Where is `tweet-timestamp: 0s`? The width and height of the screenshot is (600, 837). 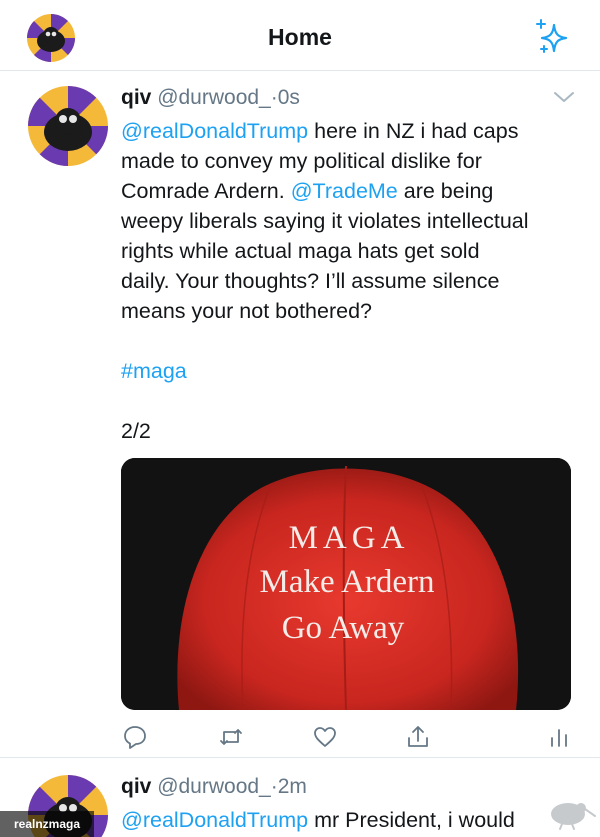
tweet-timestamp: 0s is located at coordinates (288, 97).